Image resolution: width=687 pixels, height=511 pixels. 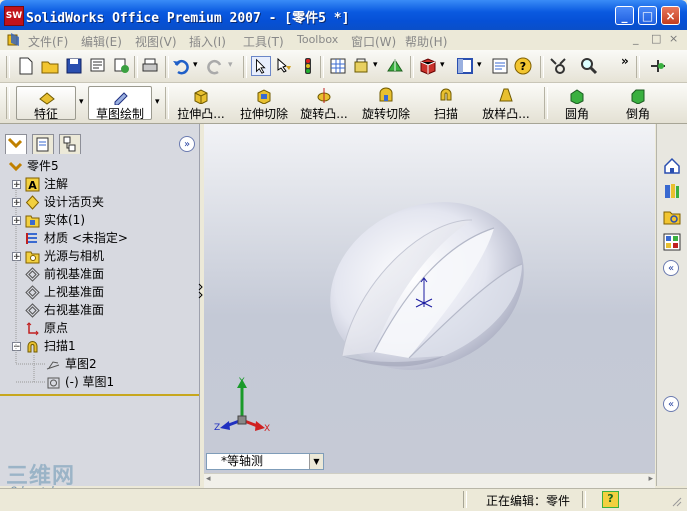 I want to click on tree-item-front-plane: 前视基准面, so click(x=64, y=274).